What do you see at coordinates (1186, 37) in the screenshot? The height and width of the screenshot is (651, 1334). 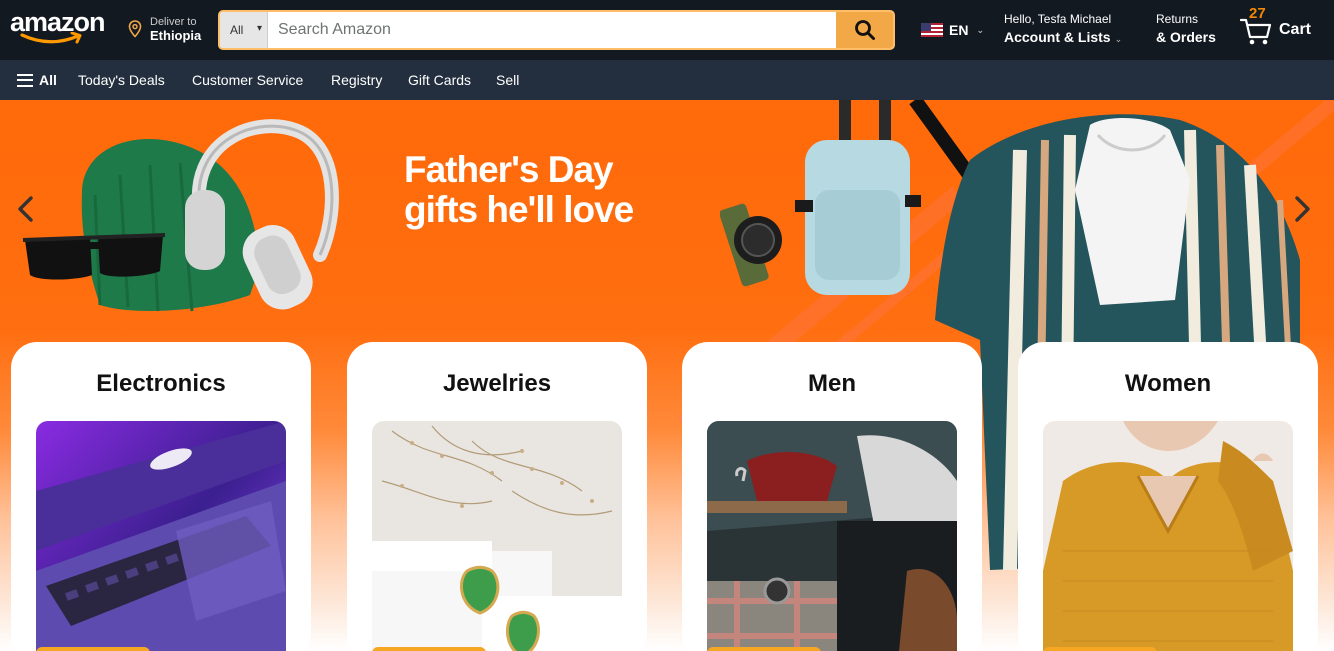 I see `orders-label: & Orders` at bounding box center [1186, 37].